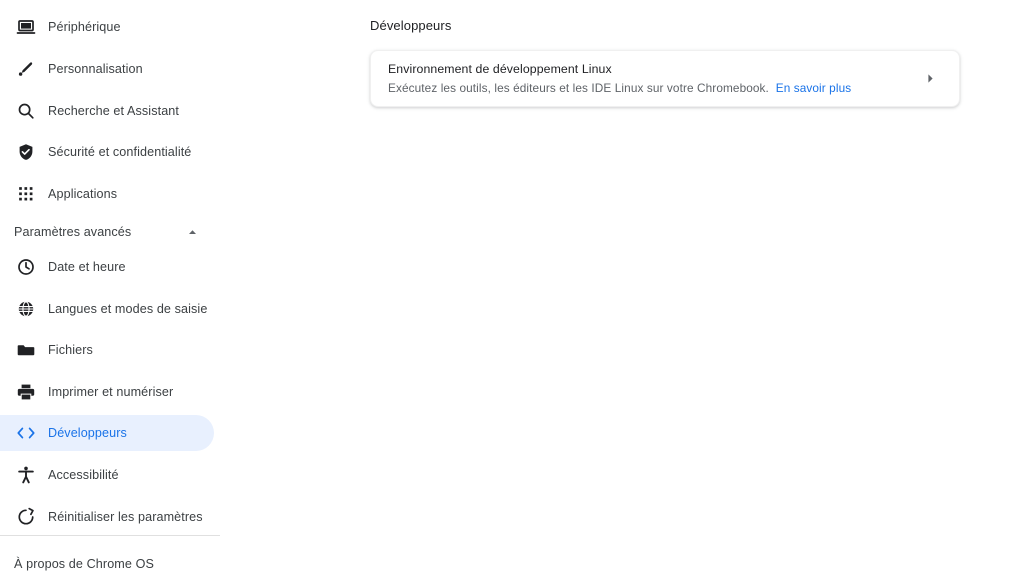 Image resolution: width=1024 pixels, height=586 pixels. I want to click on sidebar-item-label: À propos de Chrome OS, so click(84, 564).